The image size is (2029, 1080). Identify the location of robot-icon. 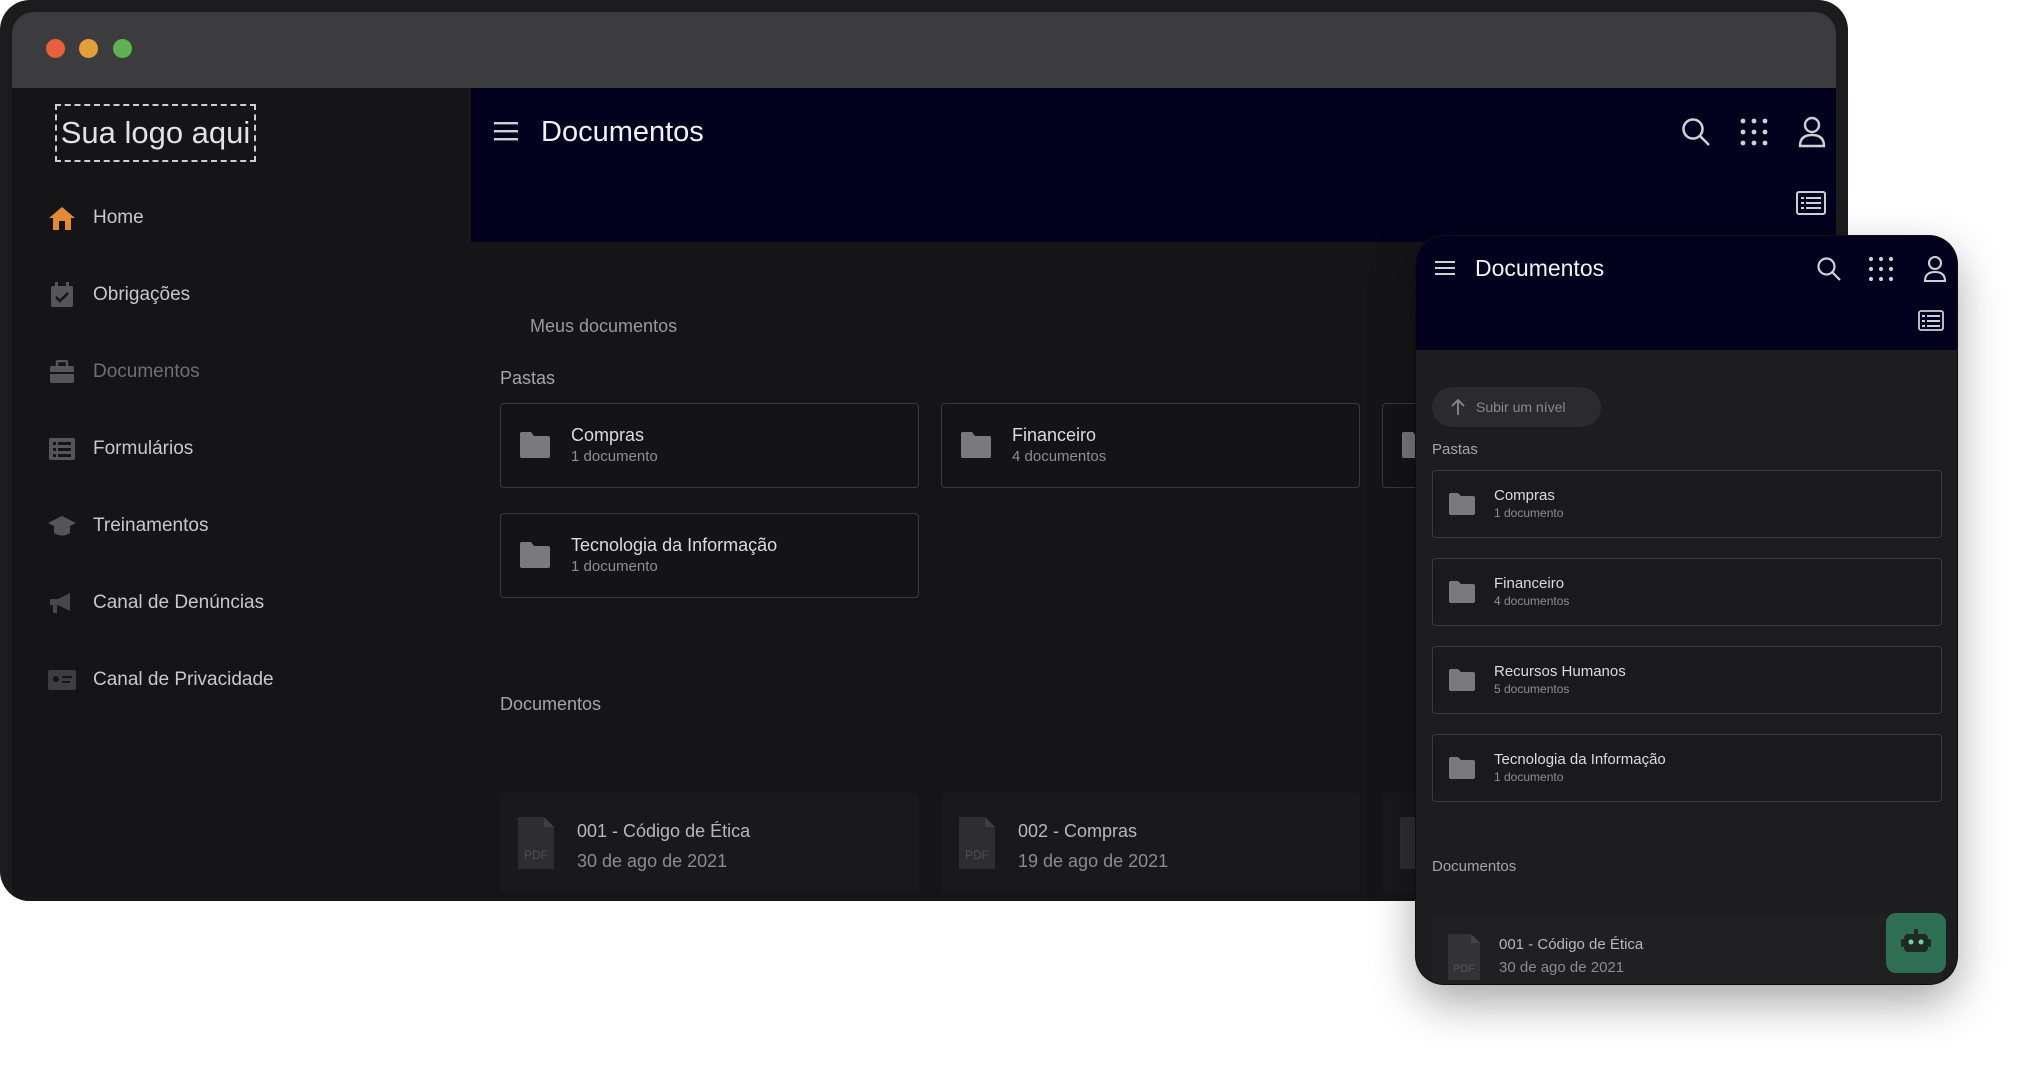
(1916, 943).